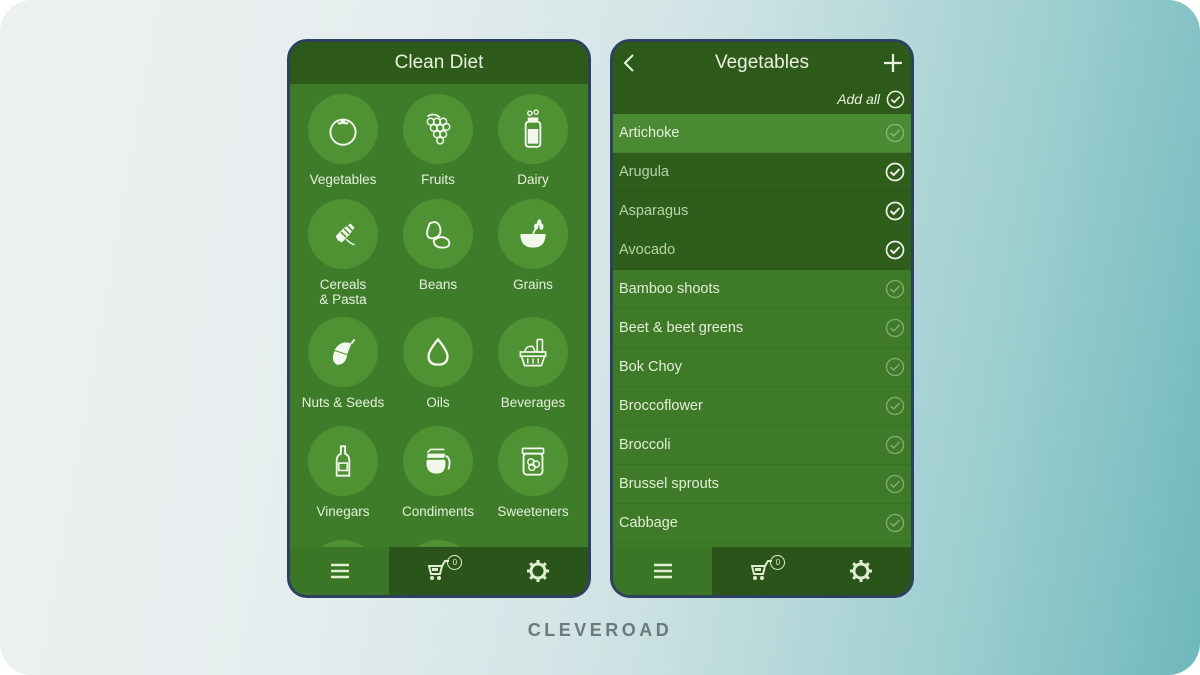  I want to click on list-item: Broccoli, so click(762, 445).